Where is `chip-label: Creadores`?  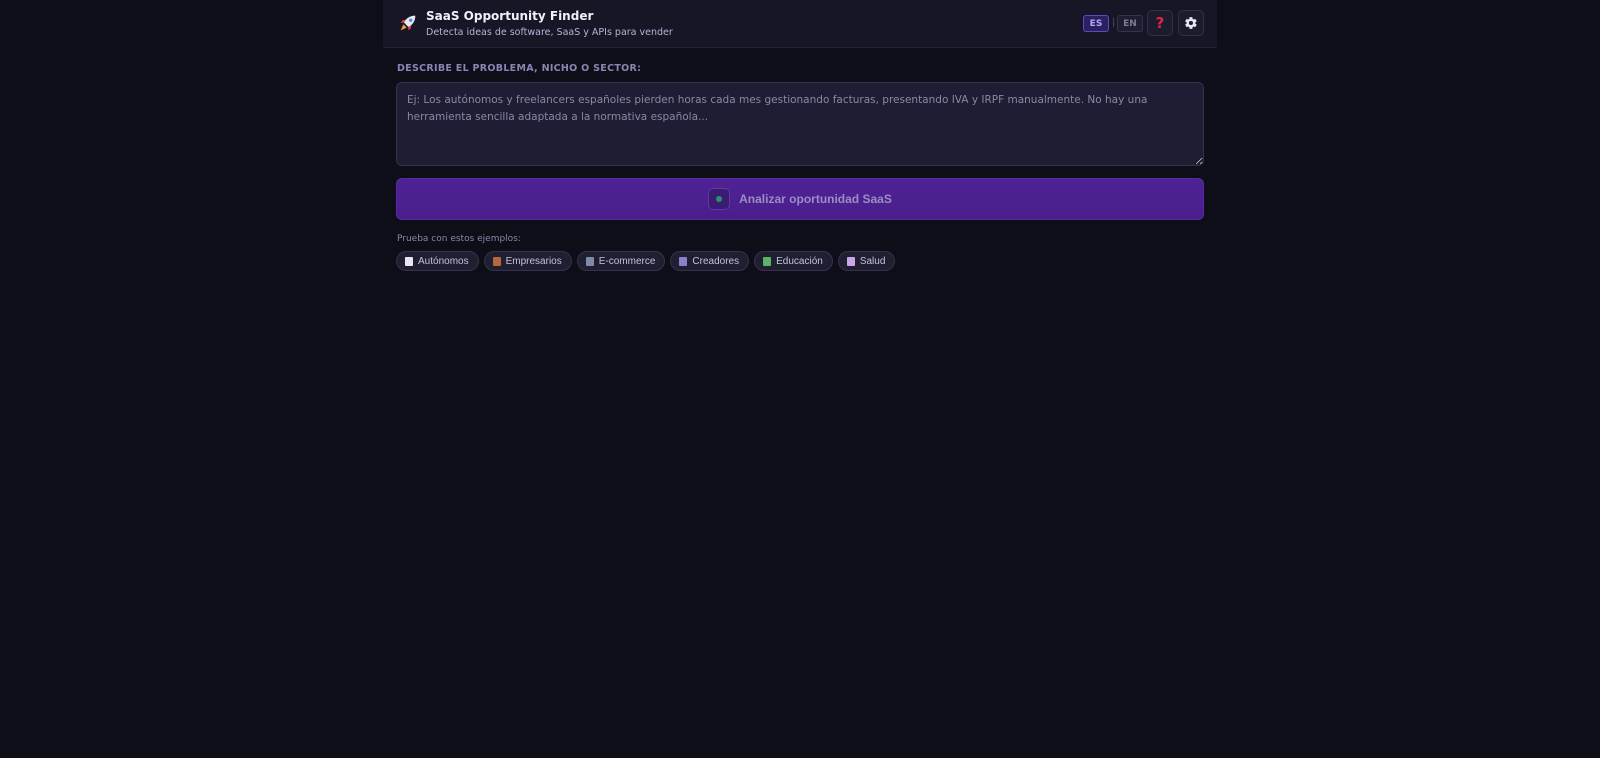
chip-label: Creadores is located at coordinates (716, 261).